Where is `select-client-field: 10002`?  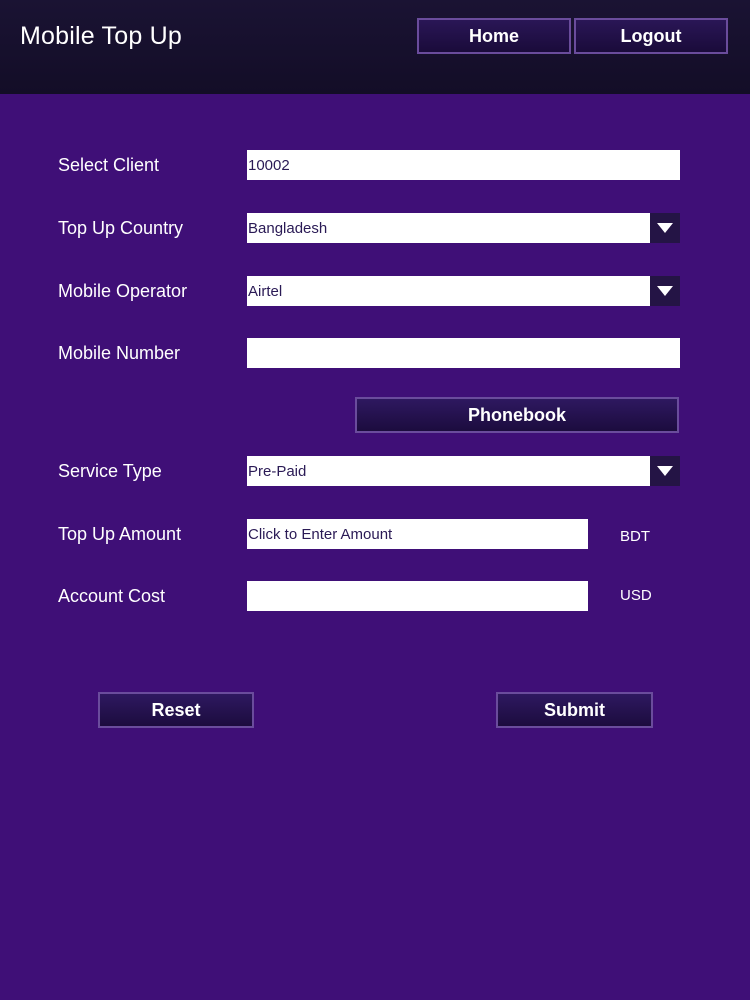
select-client-field: 10002 is located at coordinates (463, 165).